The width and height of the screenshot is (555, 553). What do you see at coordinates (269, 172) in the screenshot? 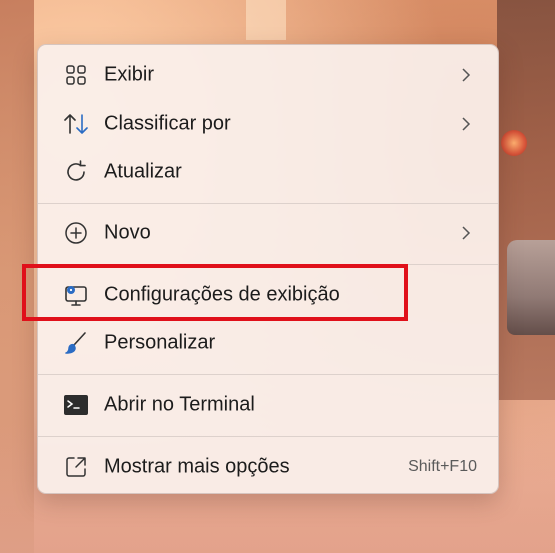
I see `menu-item-atualizar: Atualizar` at bounding box center [269, 172].